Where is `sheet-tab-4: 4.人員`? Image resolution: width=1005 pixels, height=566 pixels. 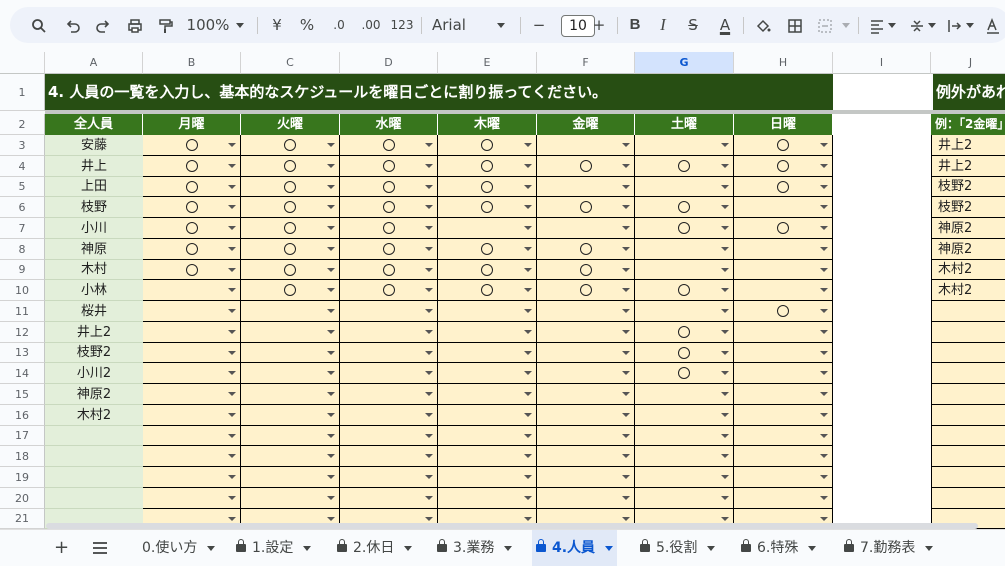
sheet-tab-4: 4.人員 is located at coordinates (575, 548).